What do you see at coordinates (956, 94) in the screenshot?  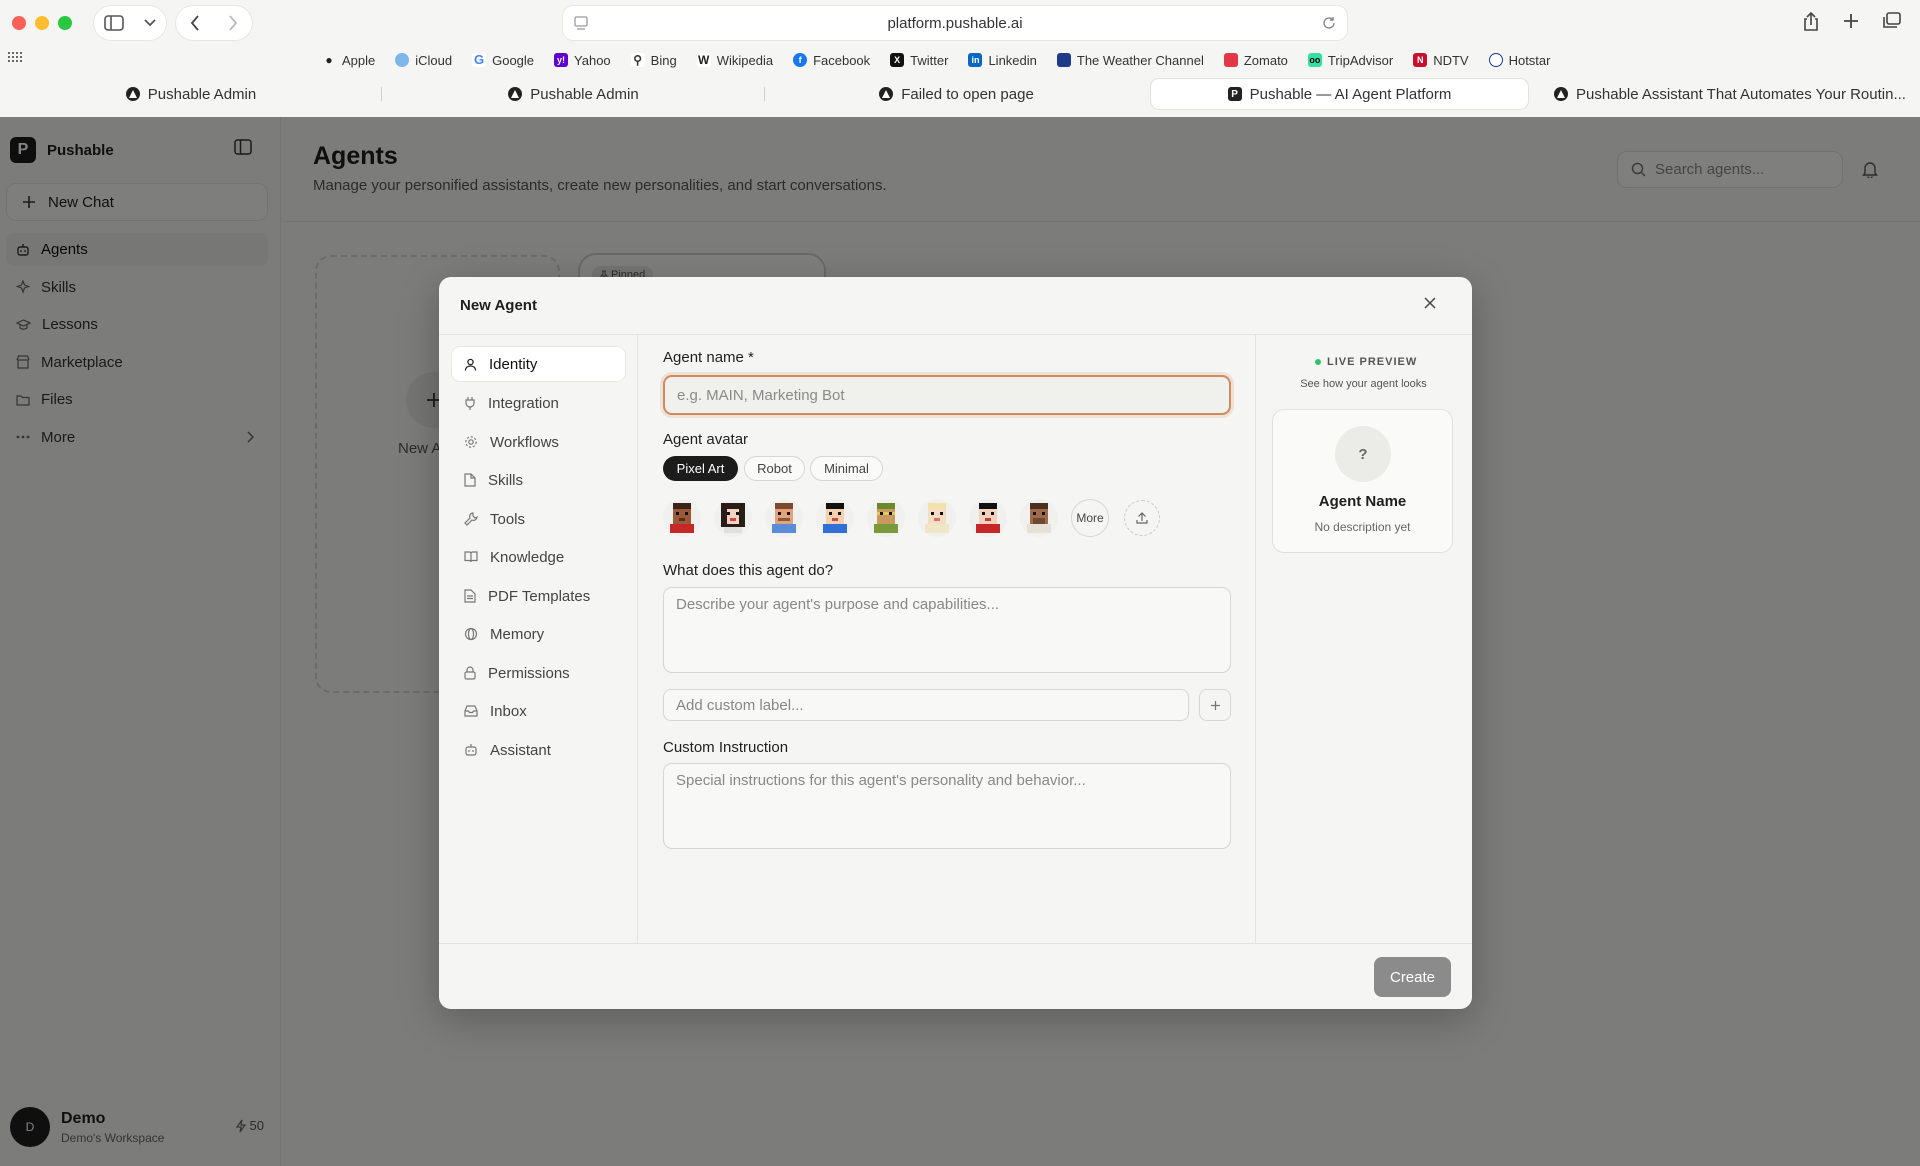 I see `tab-failed-to-open: Failed to open page` at bounding box center [956, 94].